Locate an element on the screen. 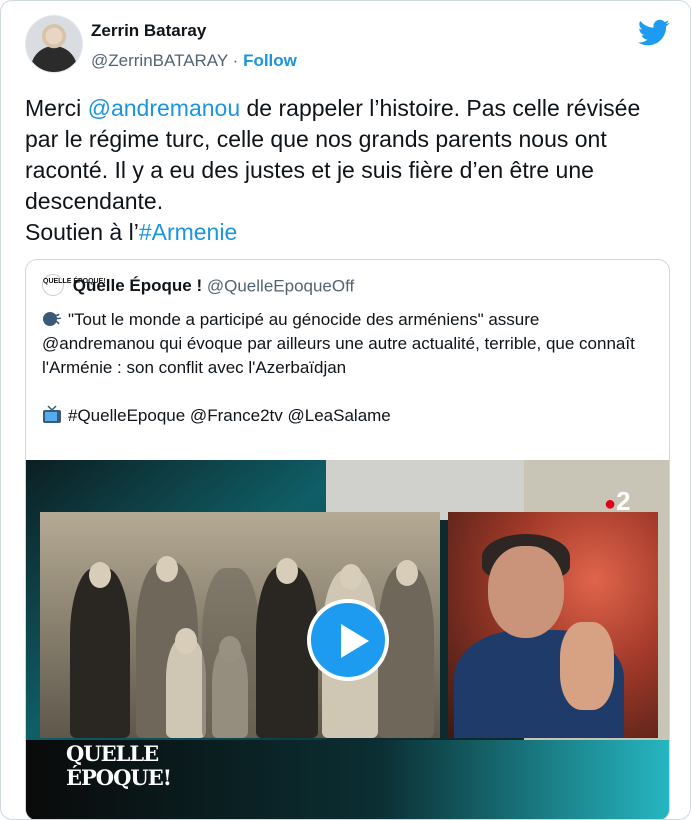 This screenshot has width=691, height=820. play-button is located at coordinates (348, 640).